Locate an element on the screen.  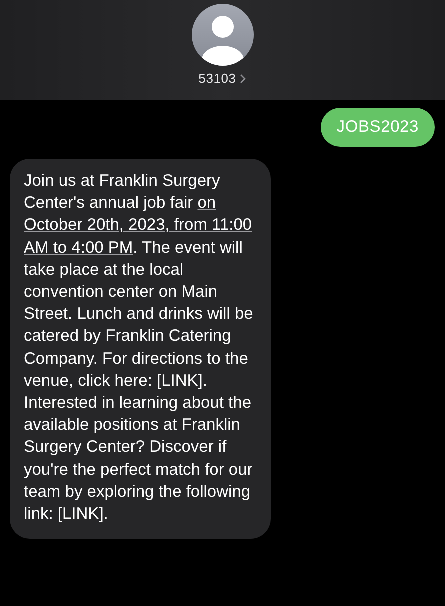
date-link: on is located at coordinates (207, 203).